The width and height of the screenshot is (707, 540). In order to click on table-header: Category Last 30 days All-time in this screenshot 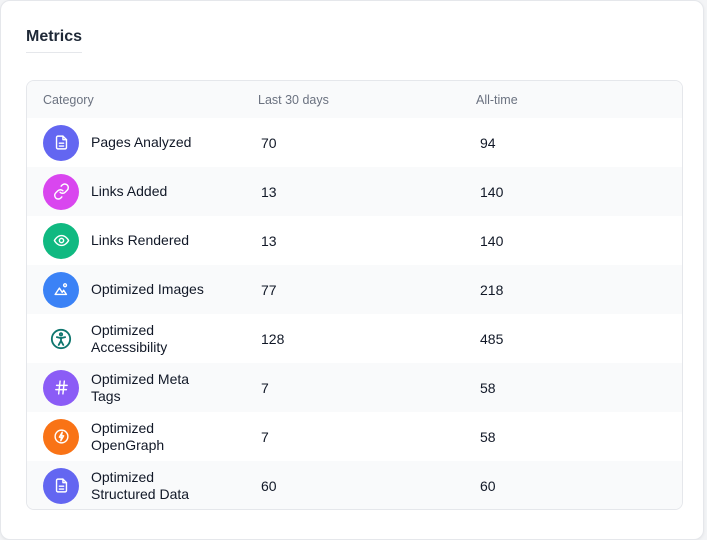, I will do `click(354, 99)`.